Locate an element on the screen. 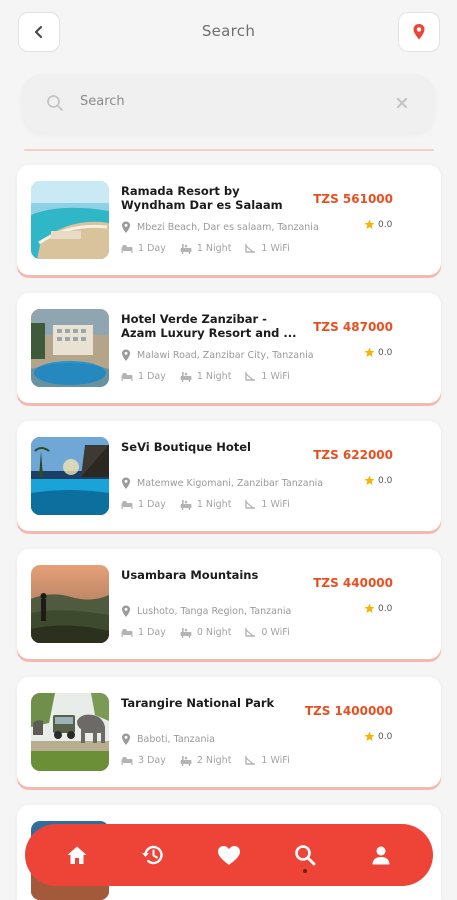 The height and width of the screenshot is (900, 457). hotel-location: Matemwe Kigomani, Zanzibar Tanzania is located at coordinates (230, 483).